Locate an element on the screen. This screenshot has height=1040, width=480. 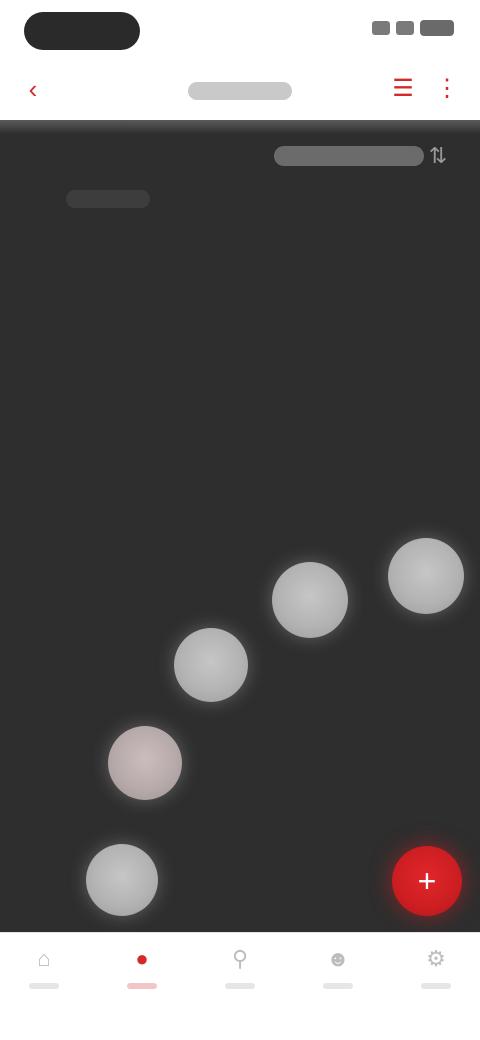
home-icon: ⌂ is located at coordinates (44, 958).